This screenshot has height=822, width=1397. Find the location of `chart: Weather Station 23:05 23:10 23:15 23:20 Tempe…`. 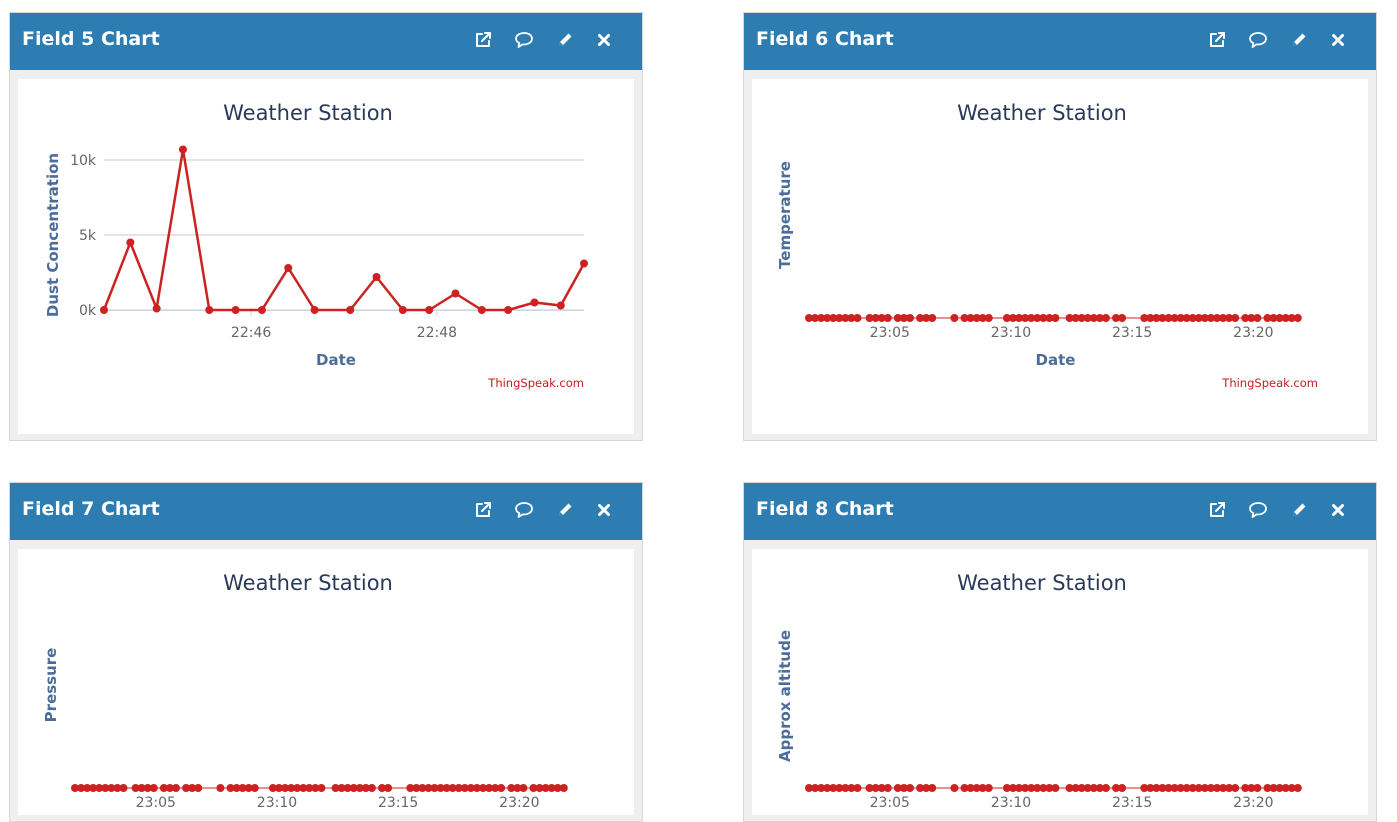

chart: Weather Station 23:05 23:10 23:15 23:20 Tempe… is located at coordinates (1047, 245).